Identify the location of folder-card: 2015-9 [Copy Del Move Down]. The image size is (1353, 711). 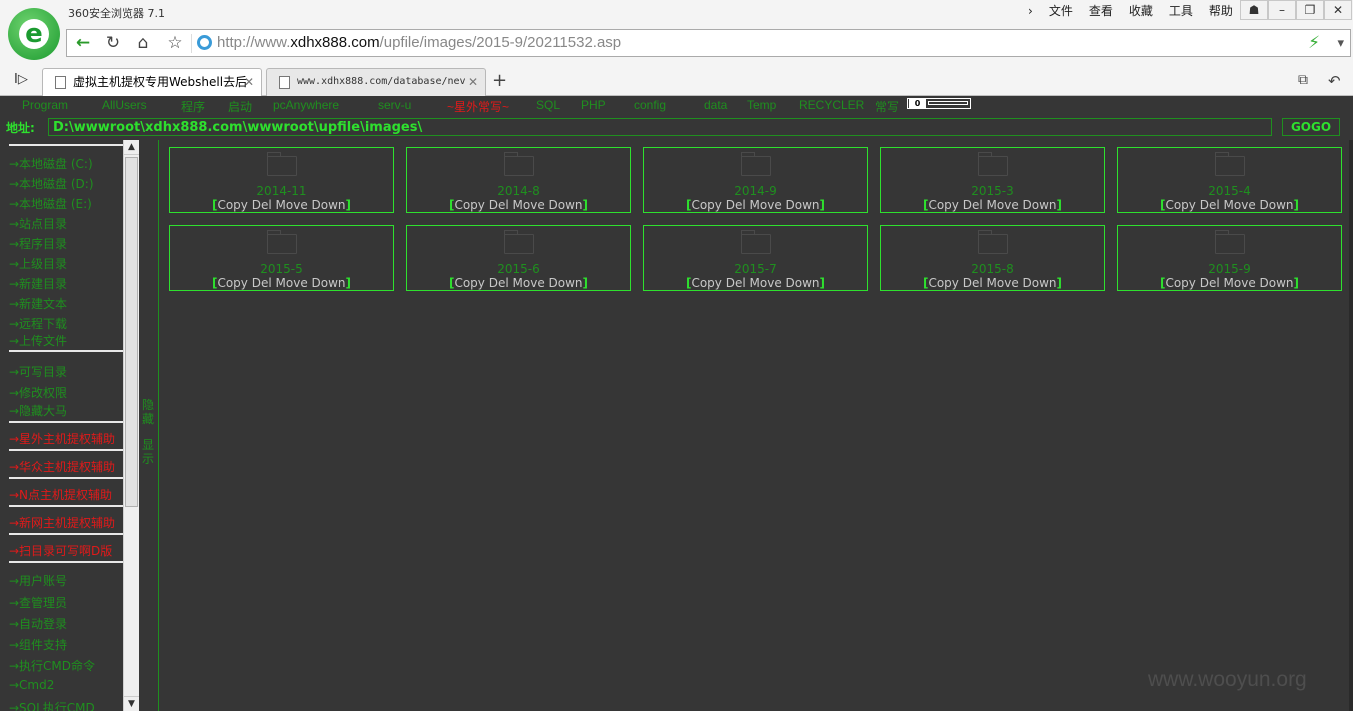
(1229, 258).